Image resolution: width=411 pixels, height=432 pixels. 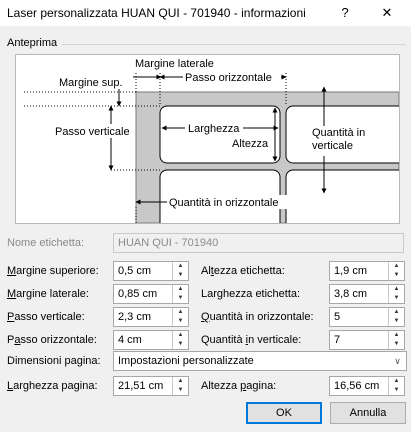 I want to click on left-measure-value: 2,3 cm, so click(x=135, y=317).